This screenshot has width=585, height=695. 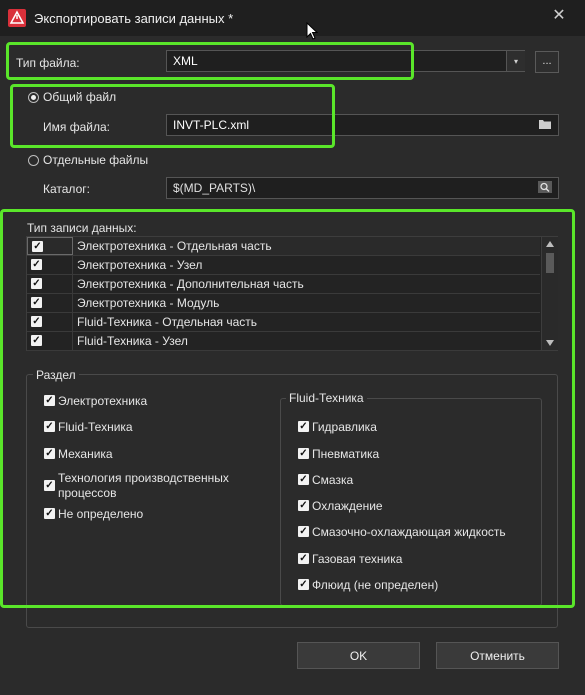 I want to click on scroll-thumb, so click(x=550, y=263).